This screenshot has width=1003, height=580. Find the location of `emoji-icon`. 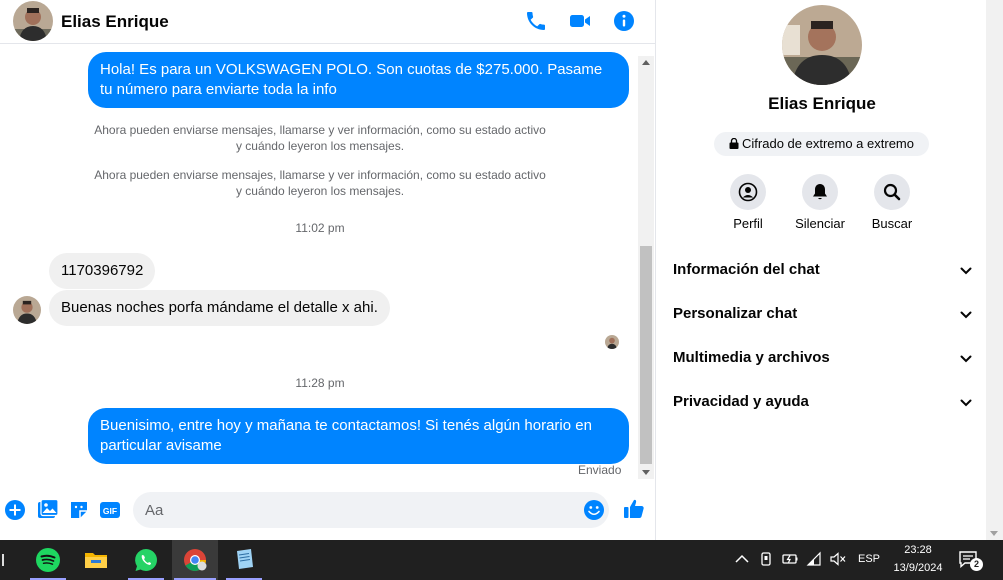

emoji-icon is located at coordinates (594, 510).